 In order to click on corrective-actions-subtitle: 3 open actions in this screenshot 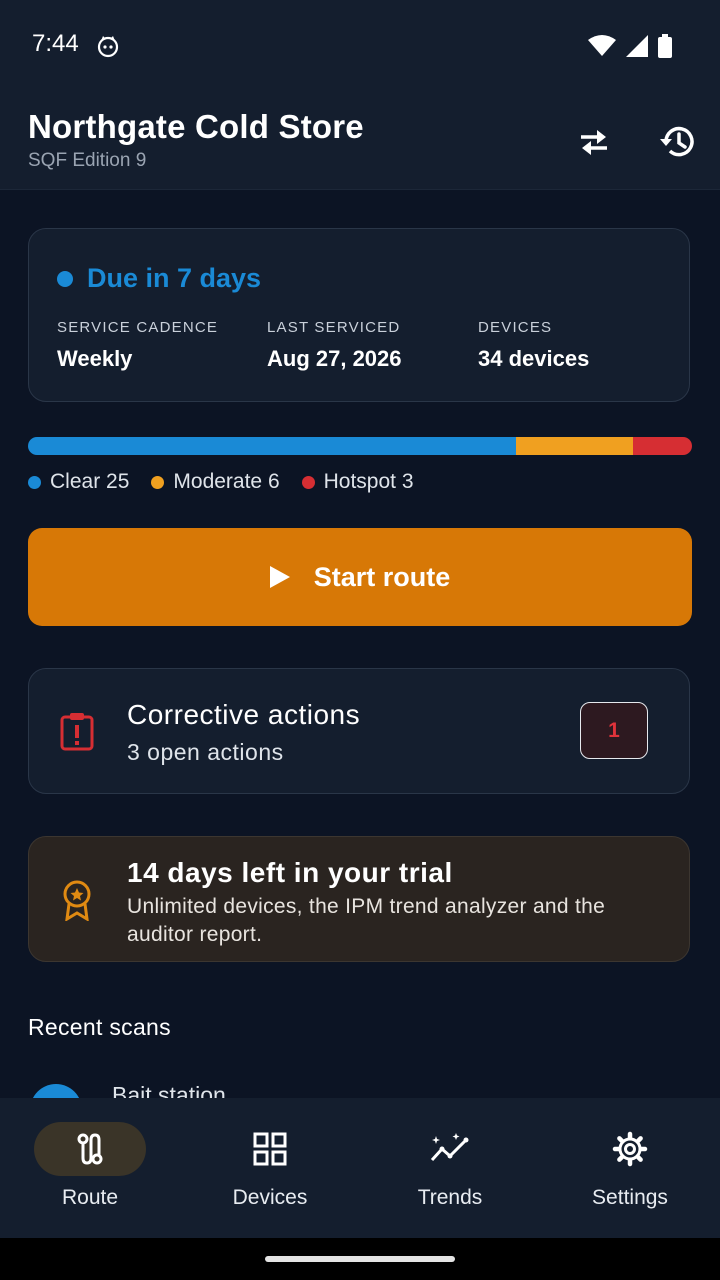, I will do `click(205, 752)`.